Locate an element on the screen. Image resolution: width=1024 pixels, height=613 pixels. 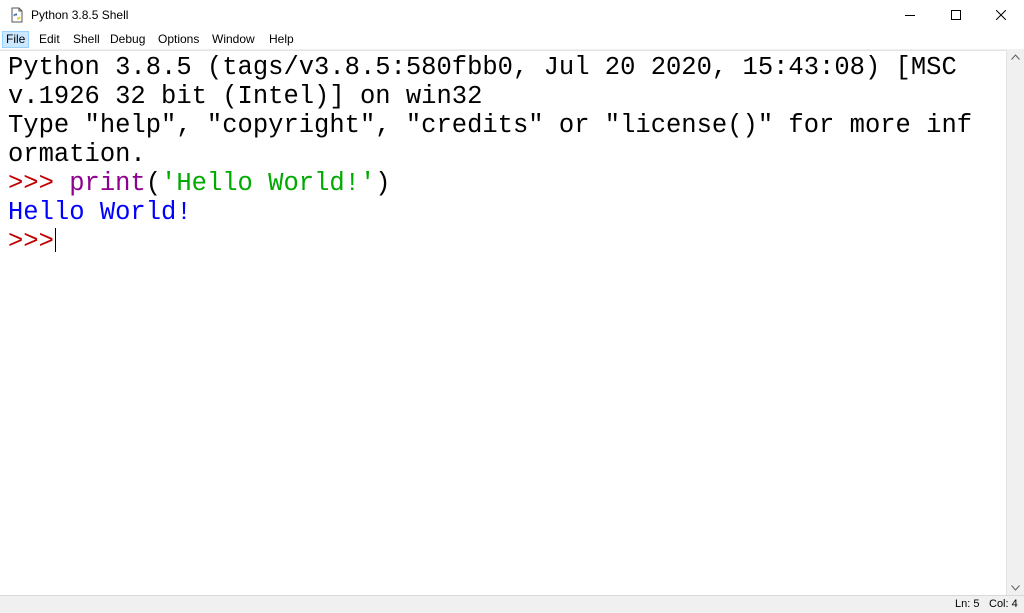
banner-line: v.1926 32 bit (Intel)] on win32 is located at coordinates (245, 96).